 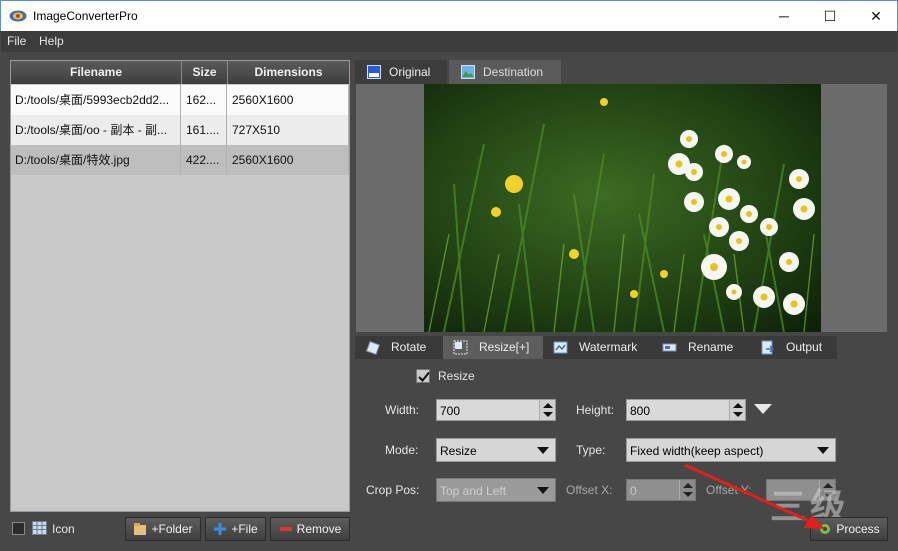 What do you see at coordinates (595, 410) in the screenshot?
I see `height-label: Height:` at bounding box center [595, 410].